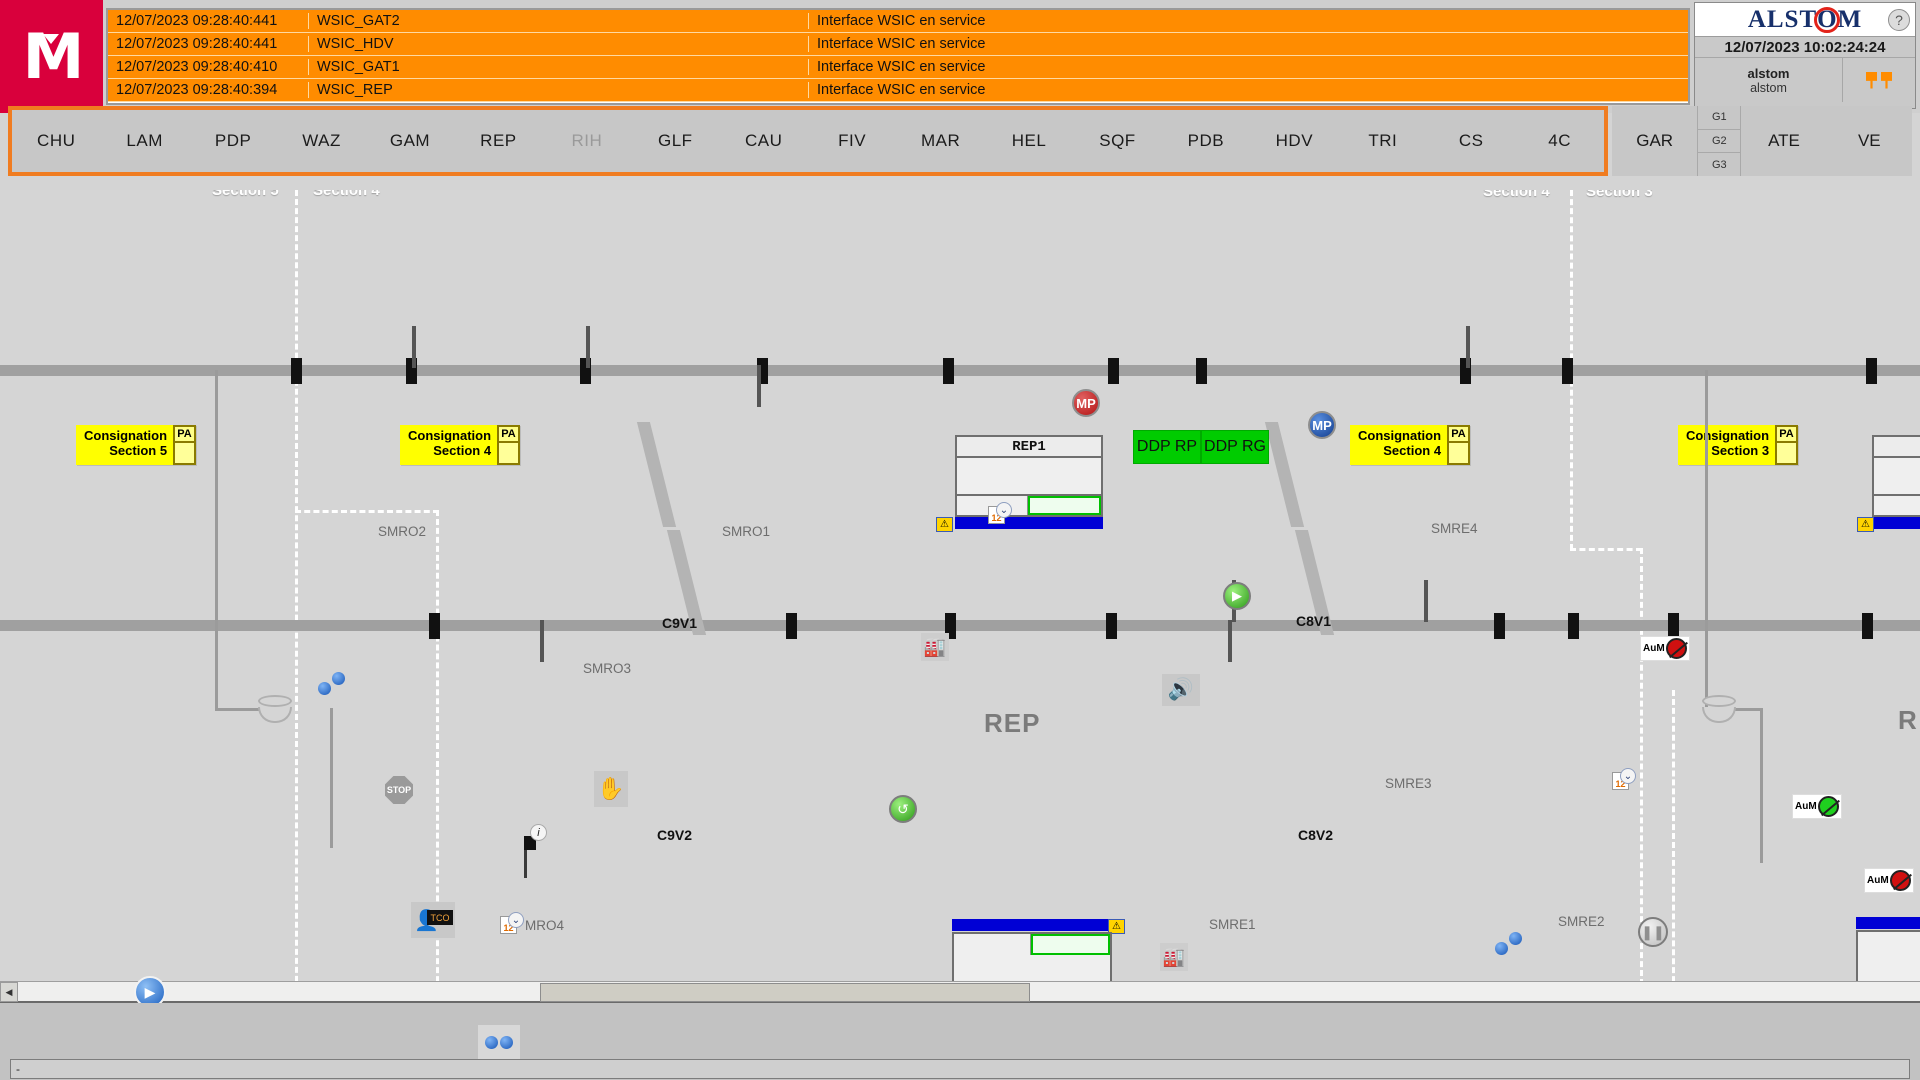  What do you see at coordinates (1653, 932) in the screenshot?
I see `pause-circle-icon: ❚❚` at bounding box center [1653, 932].